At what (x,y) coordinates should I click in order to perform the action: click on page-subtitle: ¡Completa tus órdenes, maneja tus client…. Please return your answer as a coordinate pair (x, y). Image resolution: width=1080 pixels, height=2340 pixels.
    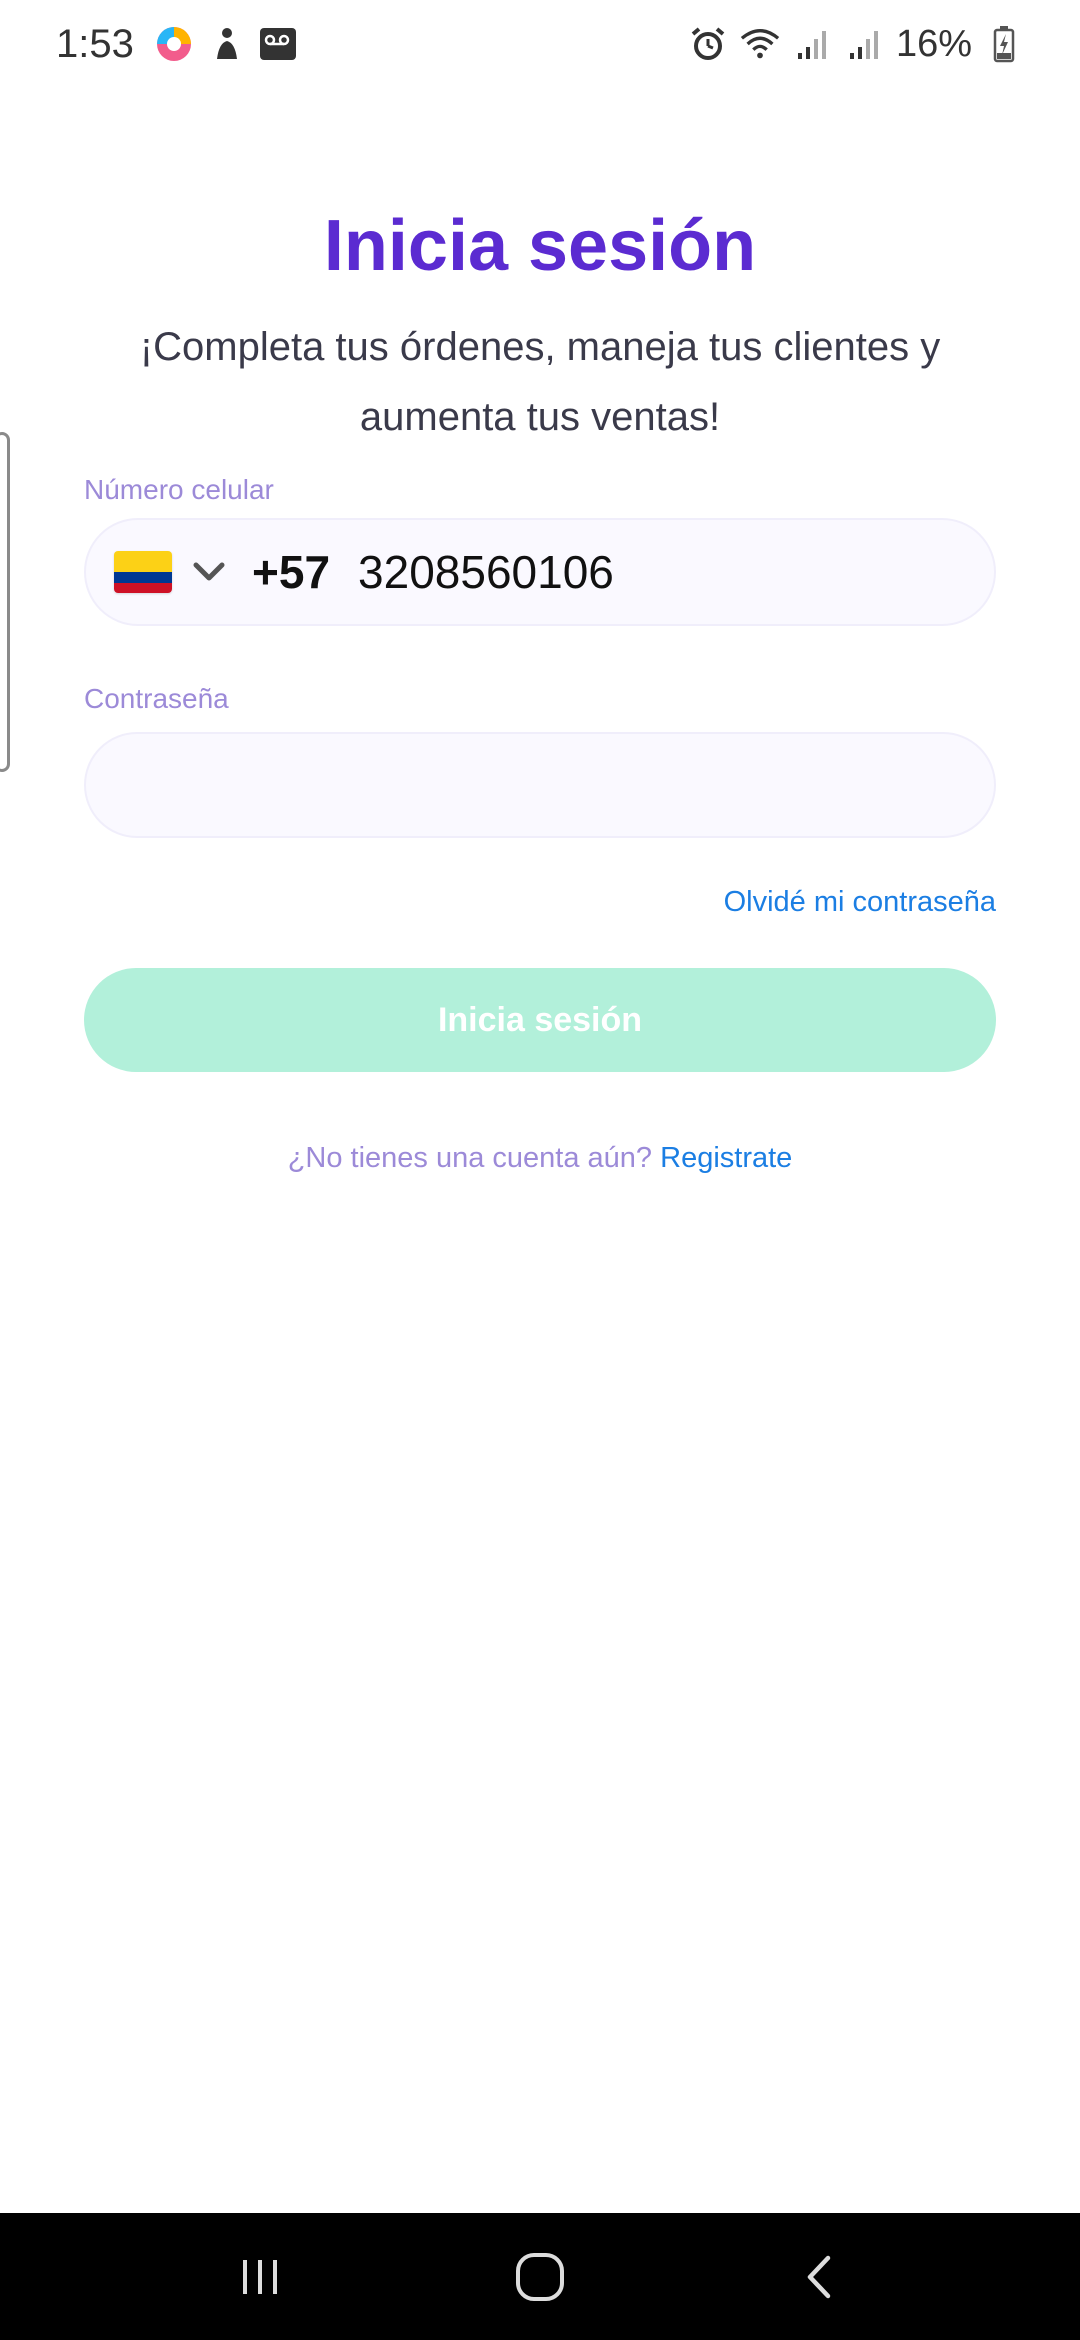
    Looking at the image, I should click on (540, 382).